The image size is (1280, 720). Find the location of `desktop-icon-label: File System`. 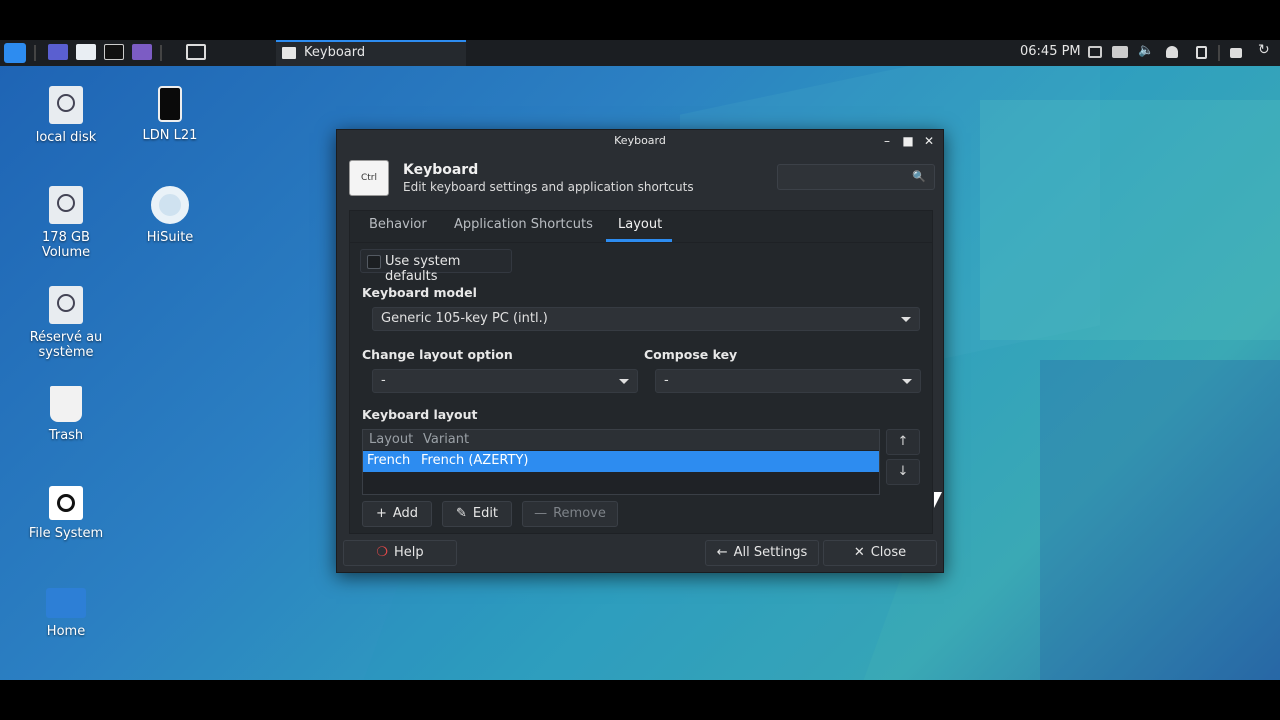

desktop-icon-label: File System is located at coordinates (66, 533).